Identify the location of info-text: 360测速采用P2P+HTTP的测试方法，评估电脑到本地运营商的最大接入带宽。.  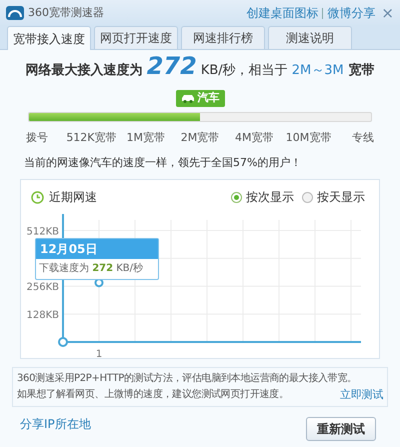
(187, 379).